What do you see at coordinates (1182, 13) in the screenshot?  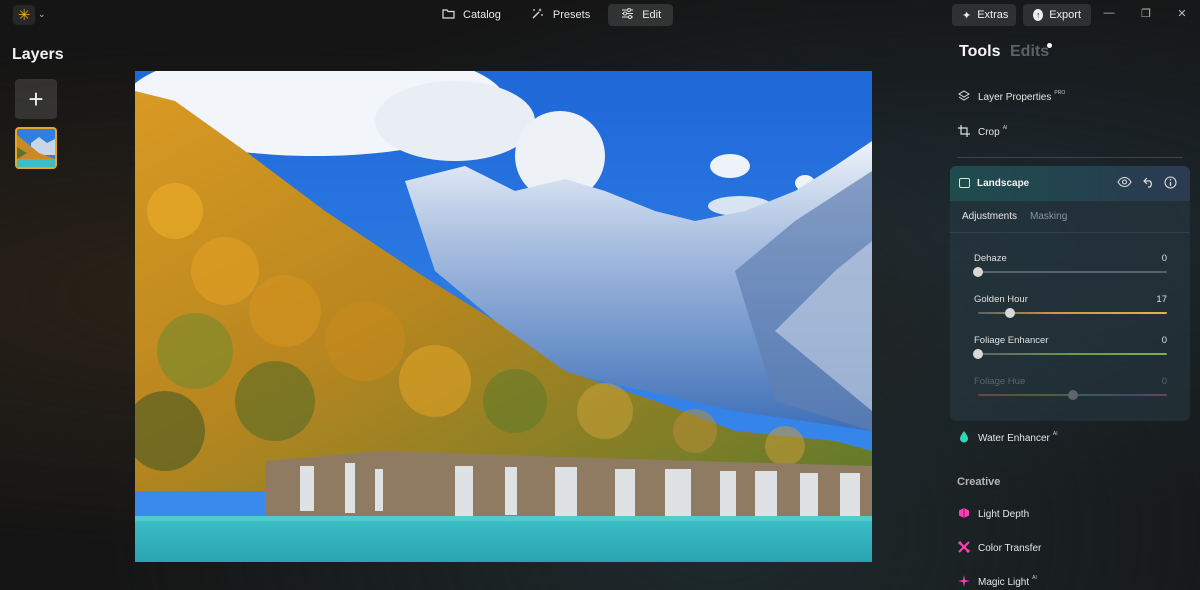 I see `close-icon: ✕` at bounding box center [1182, 13].